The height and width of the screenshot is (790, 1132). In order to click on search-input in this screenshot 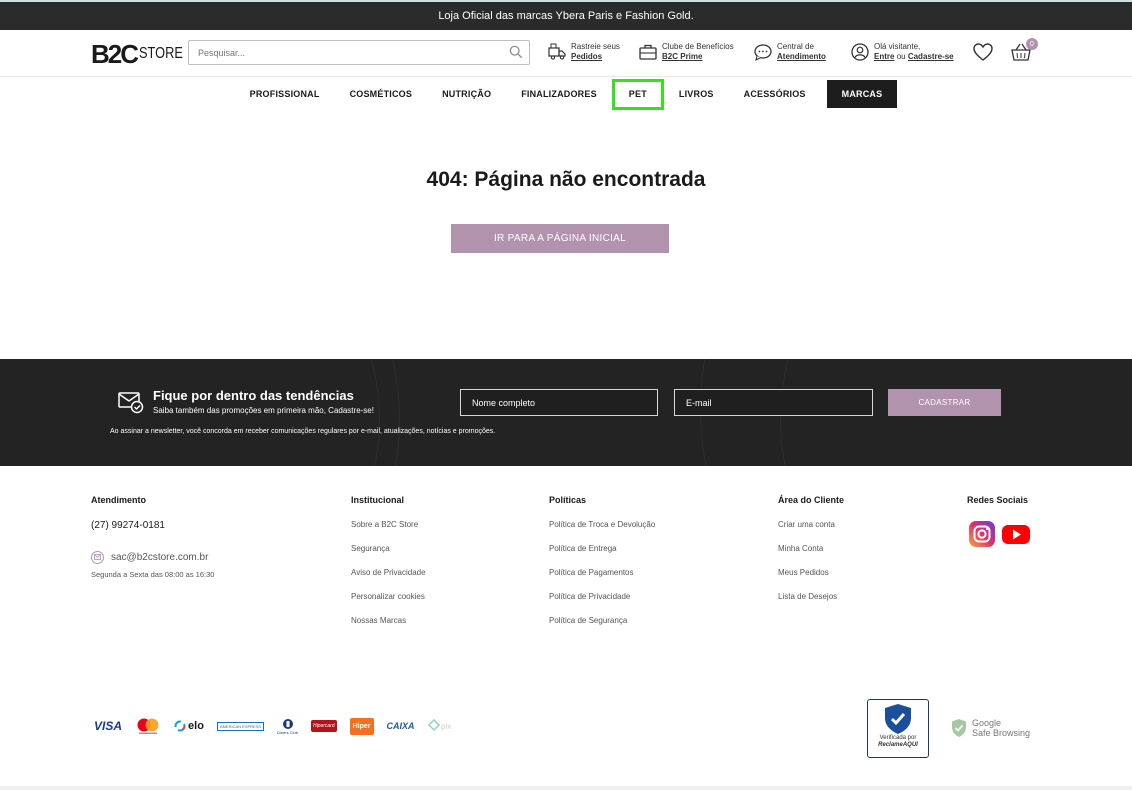, I will do `click(339, 52)`.